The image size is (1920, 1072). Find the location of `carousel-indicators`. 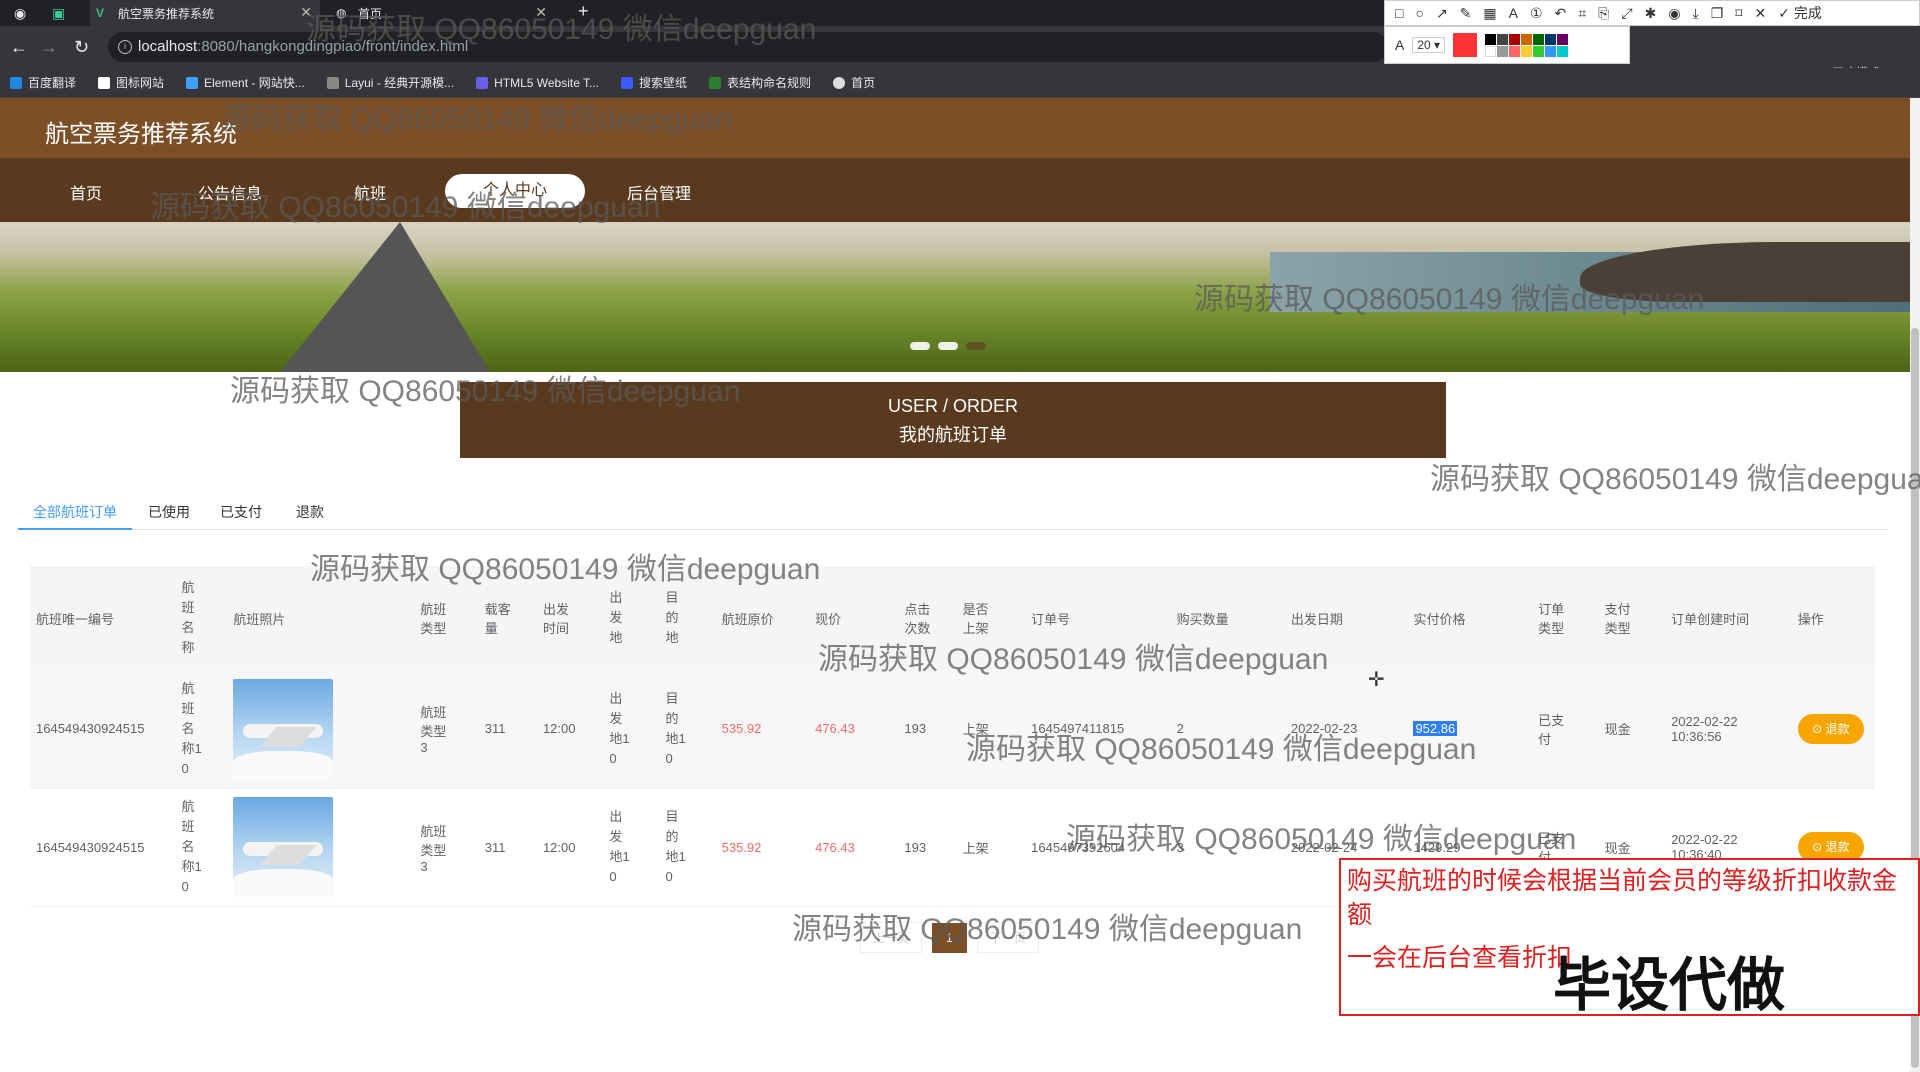

carousel-indicators is located at coordinates (948, 346).